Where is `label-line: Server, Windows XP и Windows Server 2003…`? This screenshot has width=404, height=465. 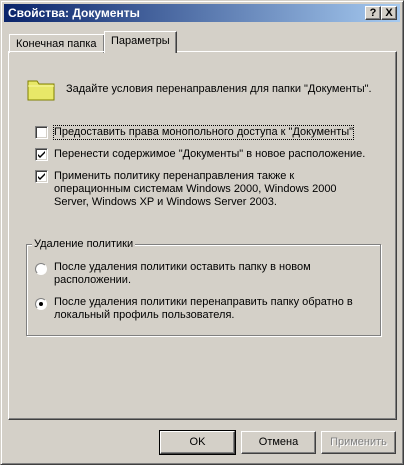 label-line: Server, Windows XP и Windows Server 2003… is located at coordinates (165, 202).